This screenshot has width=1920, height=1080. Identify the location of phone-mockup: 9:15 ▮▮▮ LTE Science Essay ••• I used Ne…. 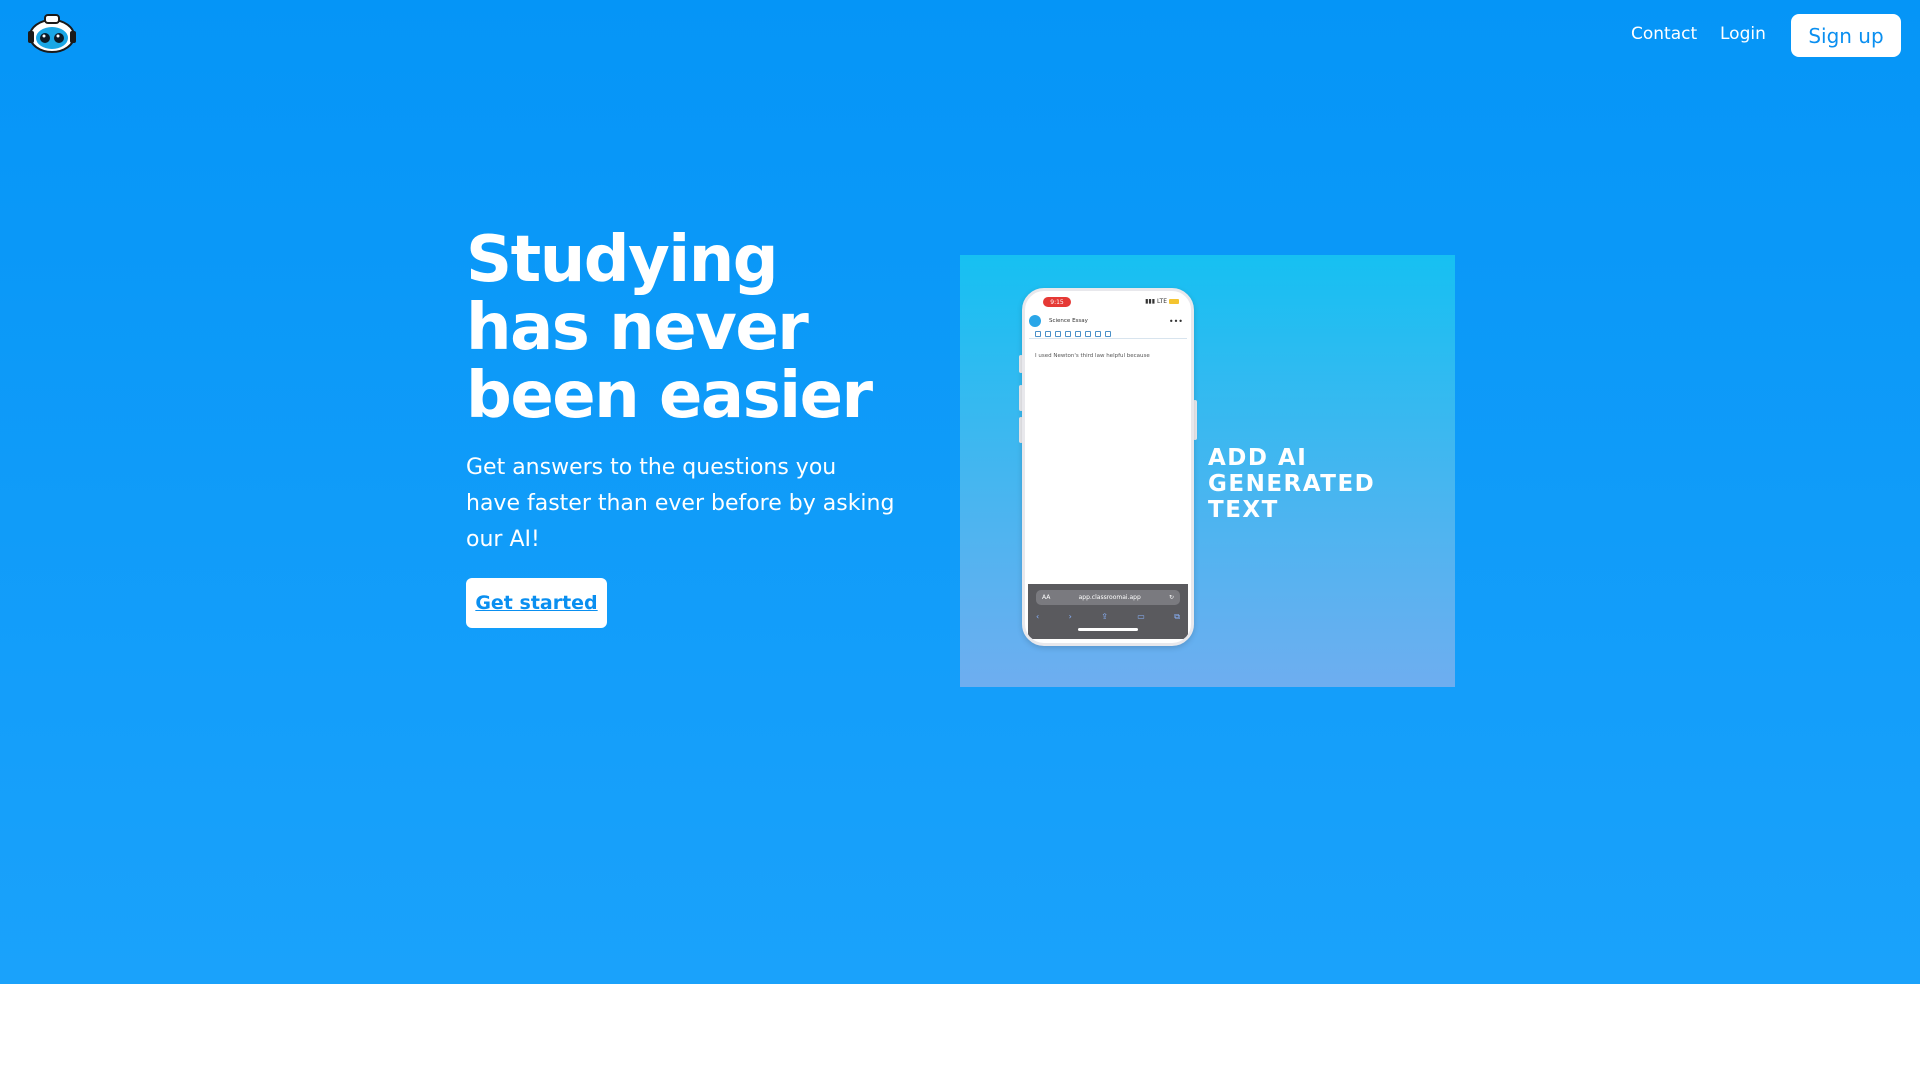
(1108, 467).